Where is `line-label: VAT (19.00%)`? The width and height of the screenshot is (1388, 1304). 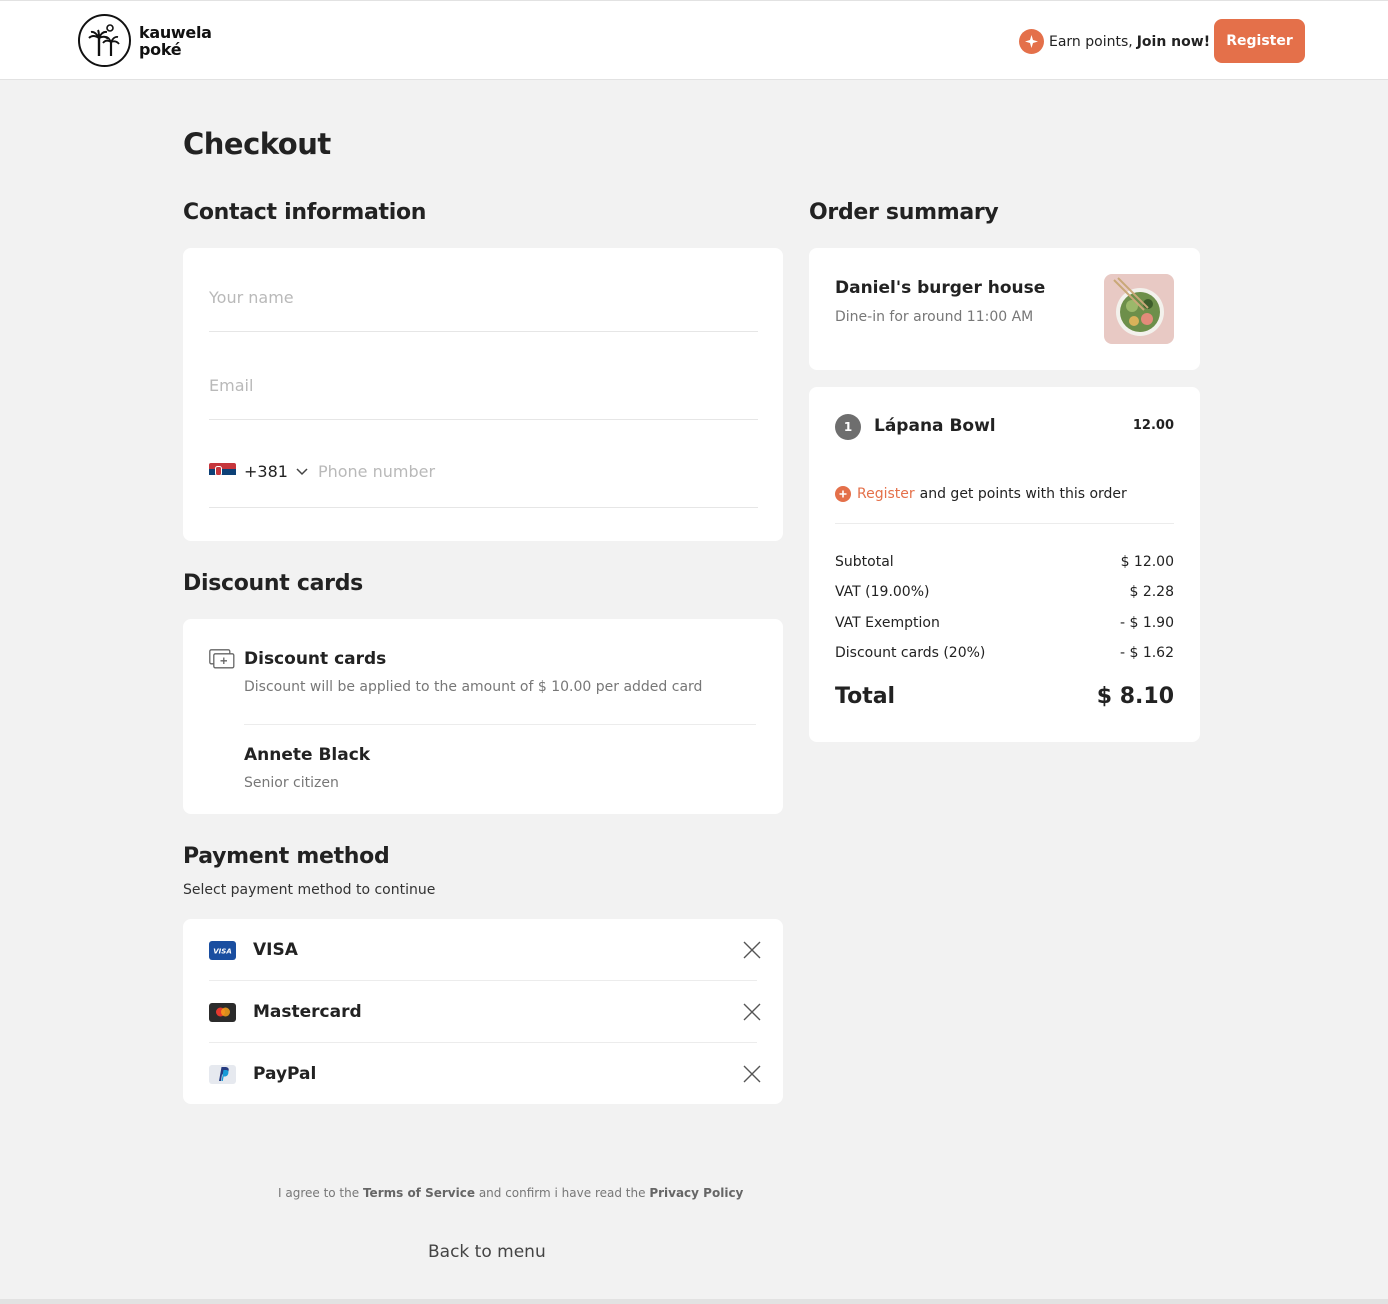 line-label: VAT (19.00%) is located at coordinates (882, 592).